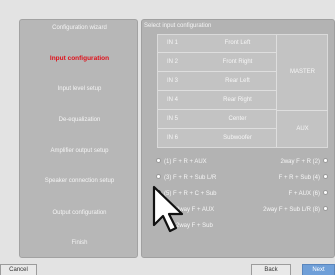 This screenshot has height=275, width=335. I want to click on group-separator, so click(302, 110).